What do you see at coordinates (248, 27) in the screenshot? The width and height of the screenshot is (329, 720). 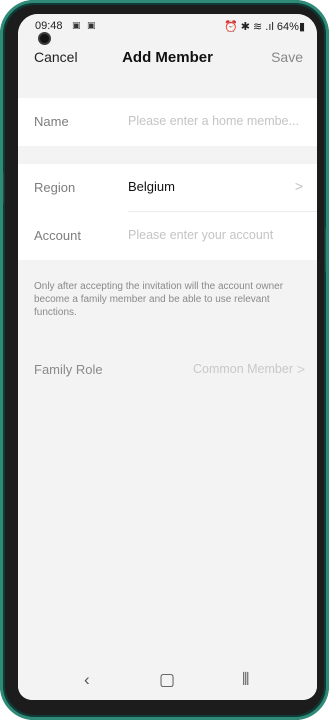 I see `system-status-icons: ⏰ ✱ ≋ .ıl` at bounding box center [248, 27].